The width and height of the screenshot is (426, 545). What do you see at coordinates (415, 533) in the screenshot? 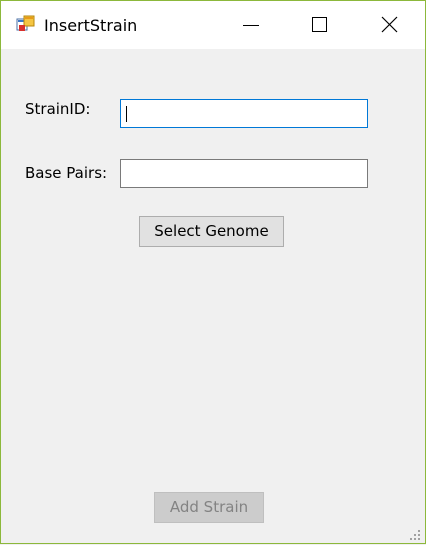
I see `resize-grip-icon` at bounding box center [415, 533].